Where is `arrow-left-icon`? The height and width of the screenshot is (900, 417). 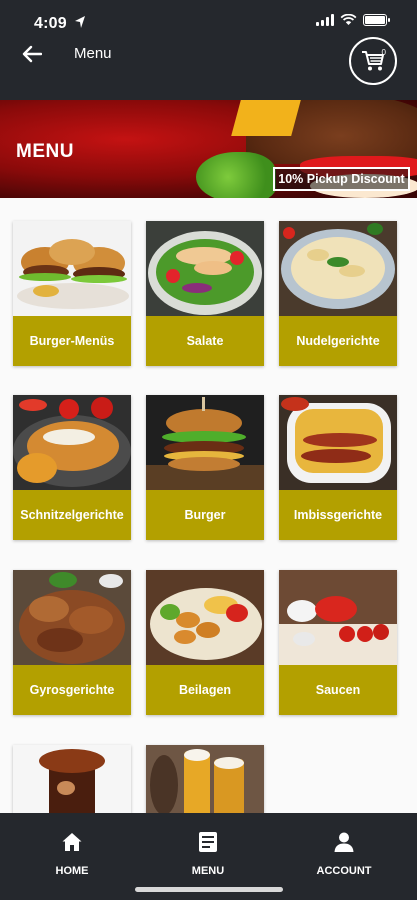 arrow-left-icon is located at coordinates (32, 54).